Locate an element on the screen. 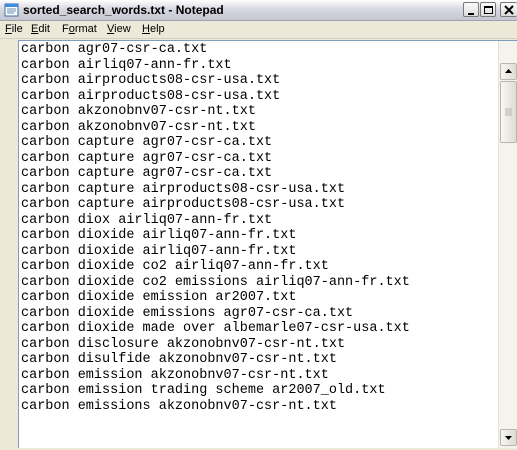 This screenshot has width=517, height=450. close-button is located at coordinates (508, 9).